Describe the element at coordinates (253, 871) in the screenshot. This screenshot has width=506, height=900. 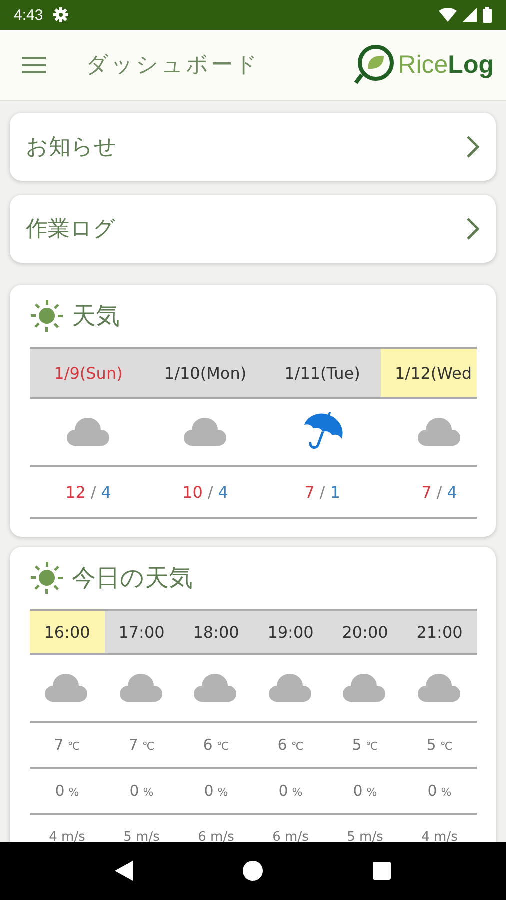
I see `home-icon` at that location.